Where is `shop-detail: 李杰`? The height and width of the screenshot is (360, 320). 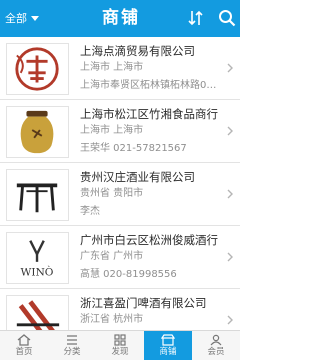
shop-detail: 李杰 is located at coordinates (90, 211).